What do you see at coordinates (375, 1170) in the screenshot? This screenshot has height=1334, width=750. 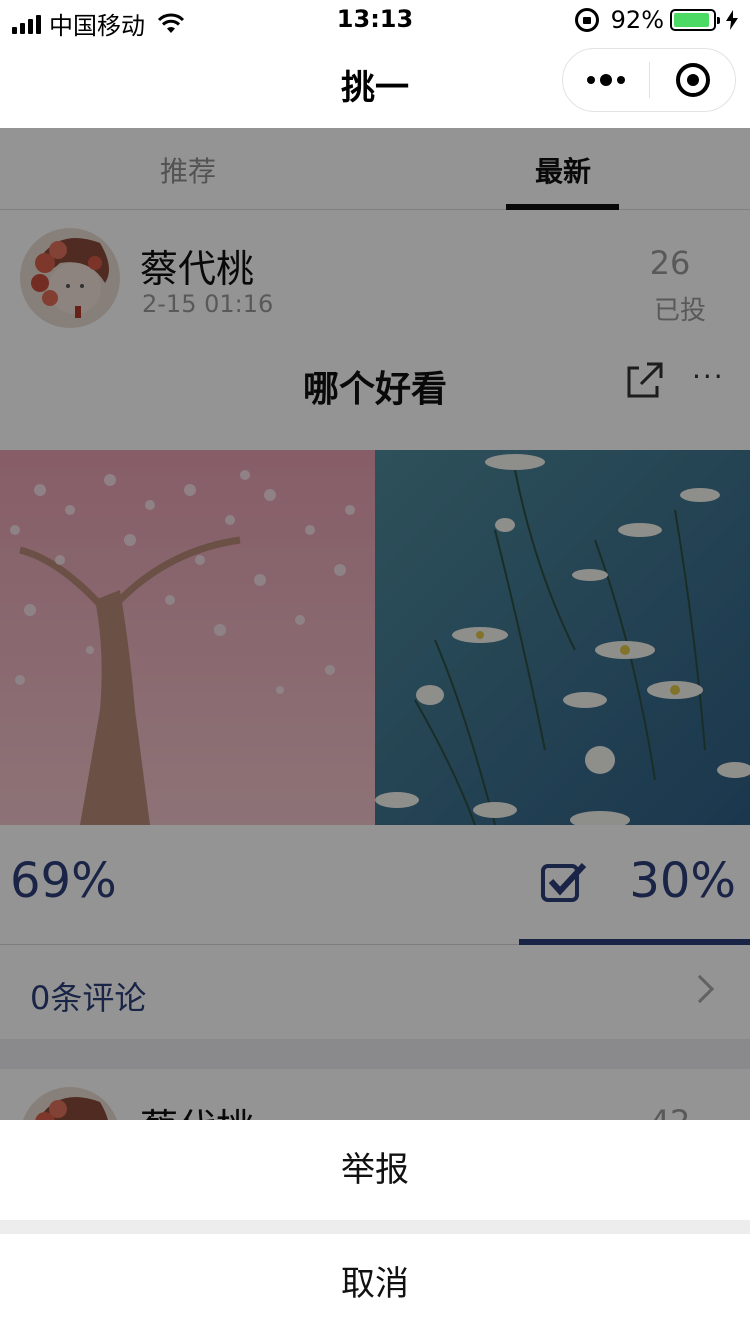 I see `report-button: 举报` at bounding box center [375, 1170].